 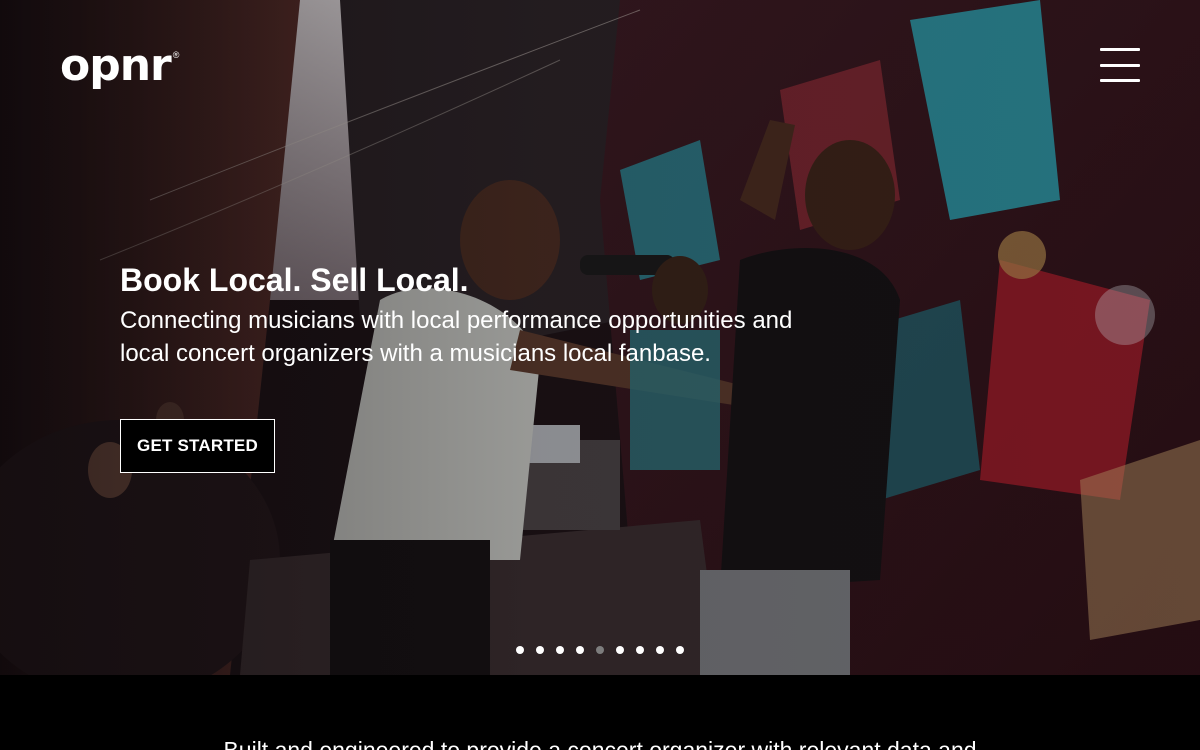 What do you see at coordinates (197, 446) in the screenshot?
I see `get-started-button: GET STARTED` at bounding box center [197, 446].